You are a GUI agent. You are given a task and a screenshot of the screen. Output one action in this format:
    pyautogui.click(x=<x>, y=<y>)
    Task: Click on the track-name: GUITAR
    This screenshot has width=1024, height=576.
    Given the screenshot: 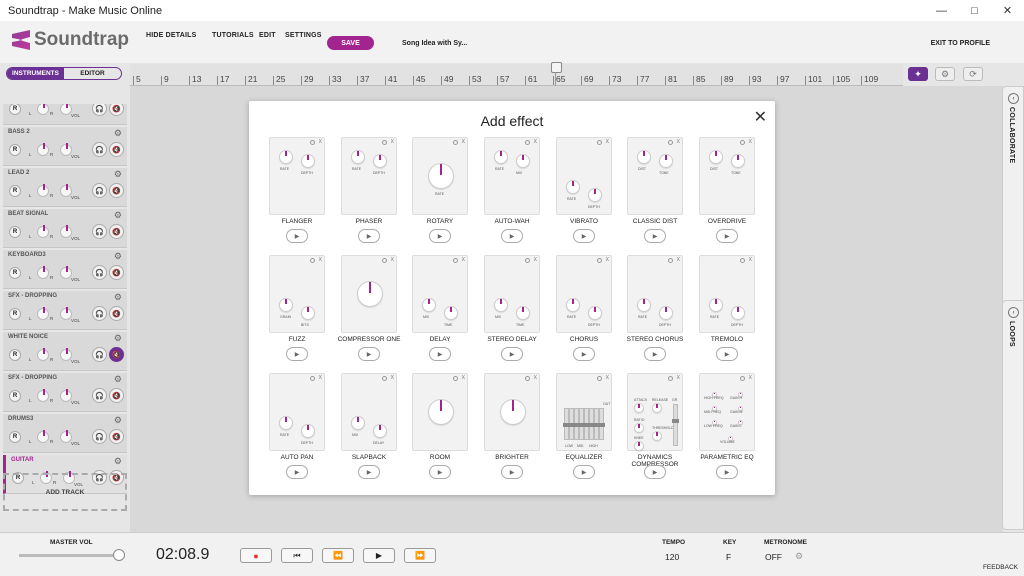 What is the action you would take?
    pyautogui.click(x=22, y=460)
    